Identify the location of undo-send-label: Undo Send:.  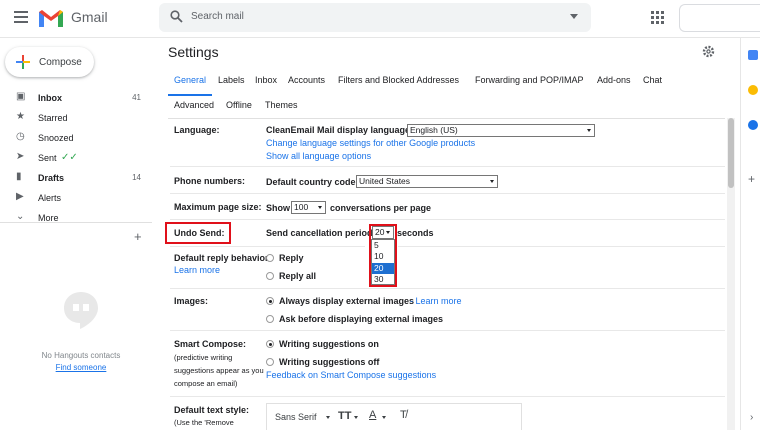
(199, 233).